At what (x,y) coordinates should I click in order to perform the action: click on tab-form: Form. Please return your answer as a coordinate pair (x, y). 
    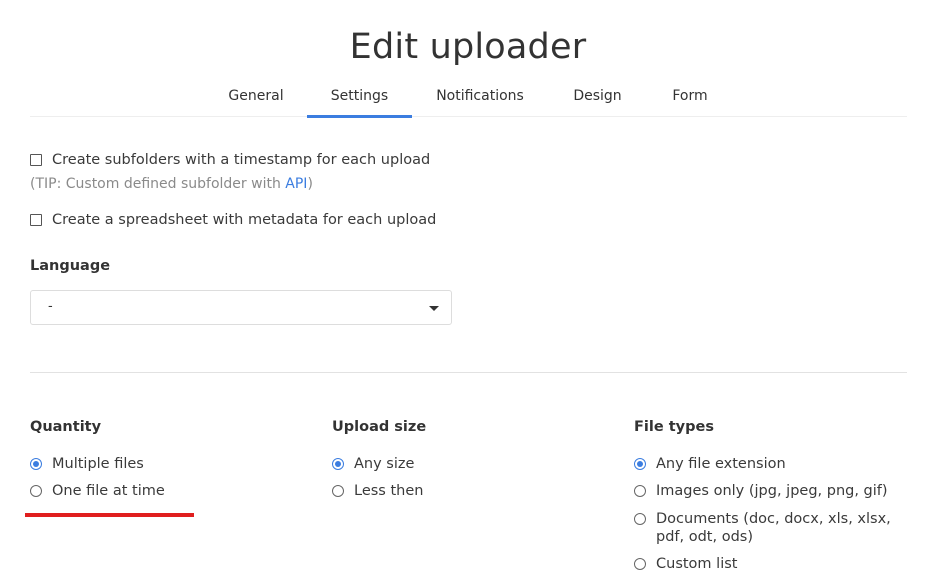
    Looking at the image, I should click on (690, 101).